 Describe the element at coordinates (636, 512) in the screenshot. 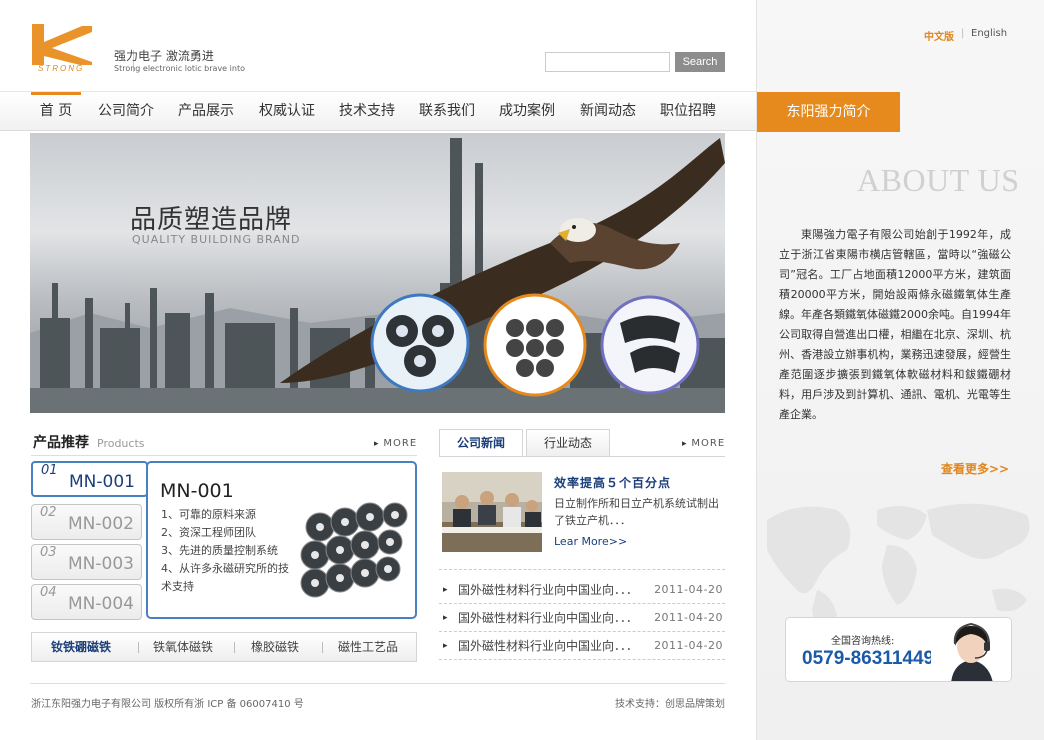

I see `news-headline-desc: 日立制作所和日立产机系统试制出了铁立产机．．．` at that location.